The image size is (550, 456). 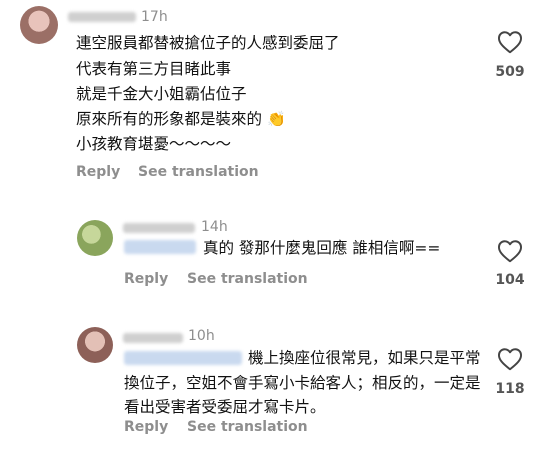 What do you see at coordinates (214, 227) in the screenshot?
I see `comment-timestamp: 14h` at bounding box center [214, 227].